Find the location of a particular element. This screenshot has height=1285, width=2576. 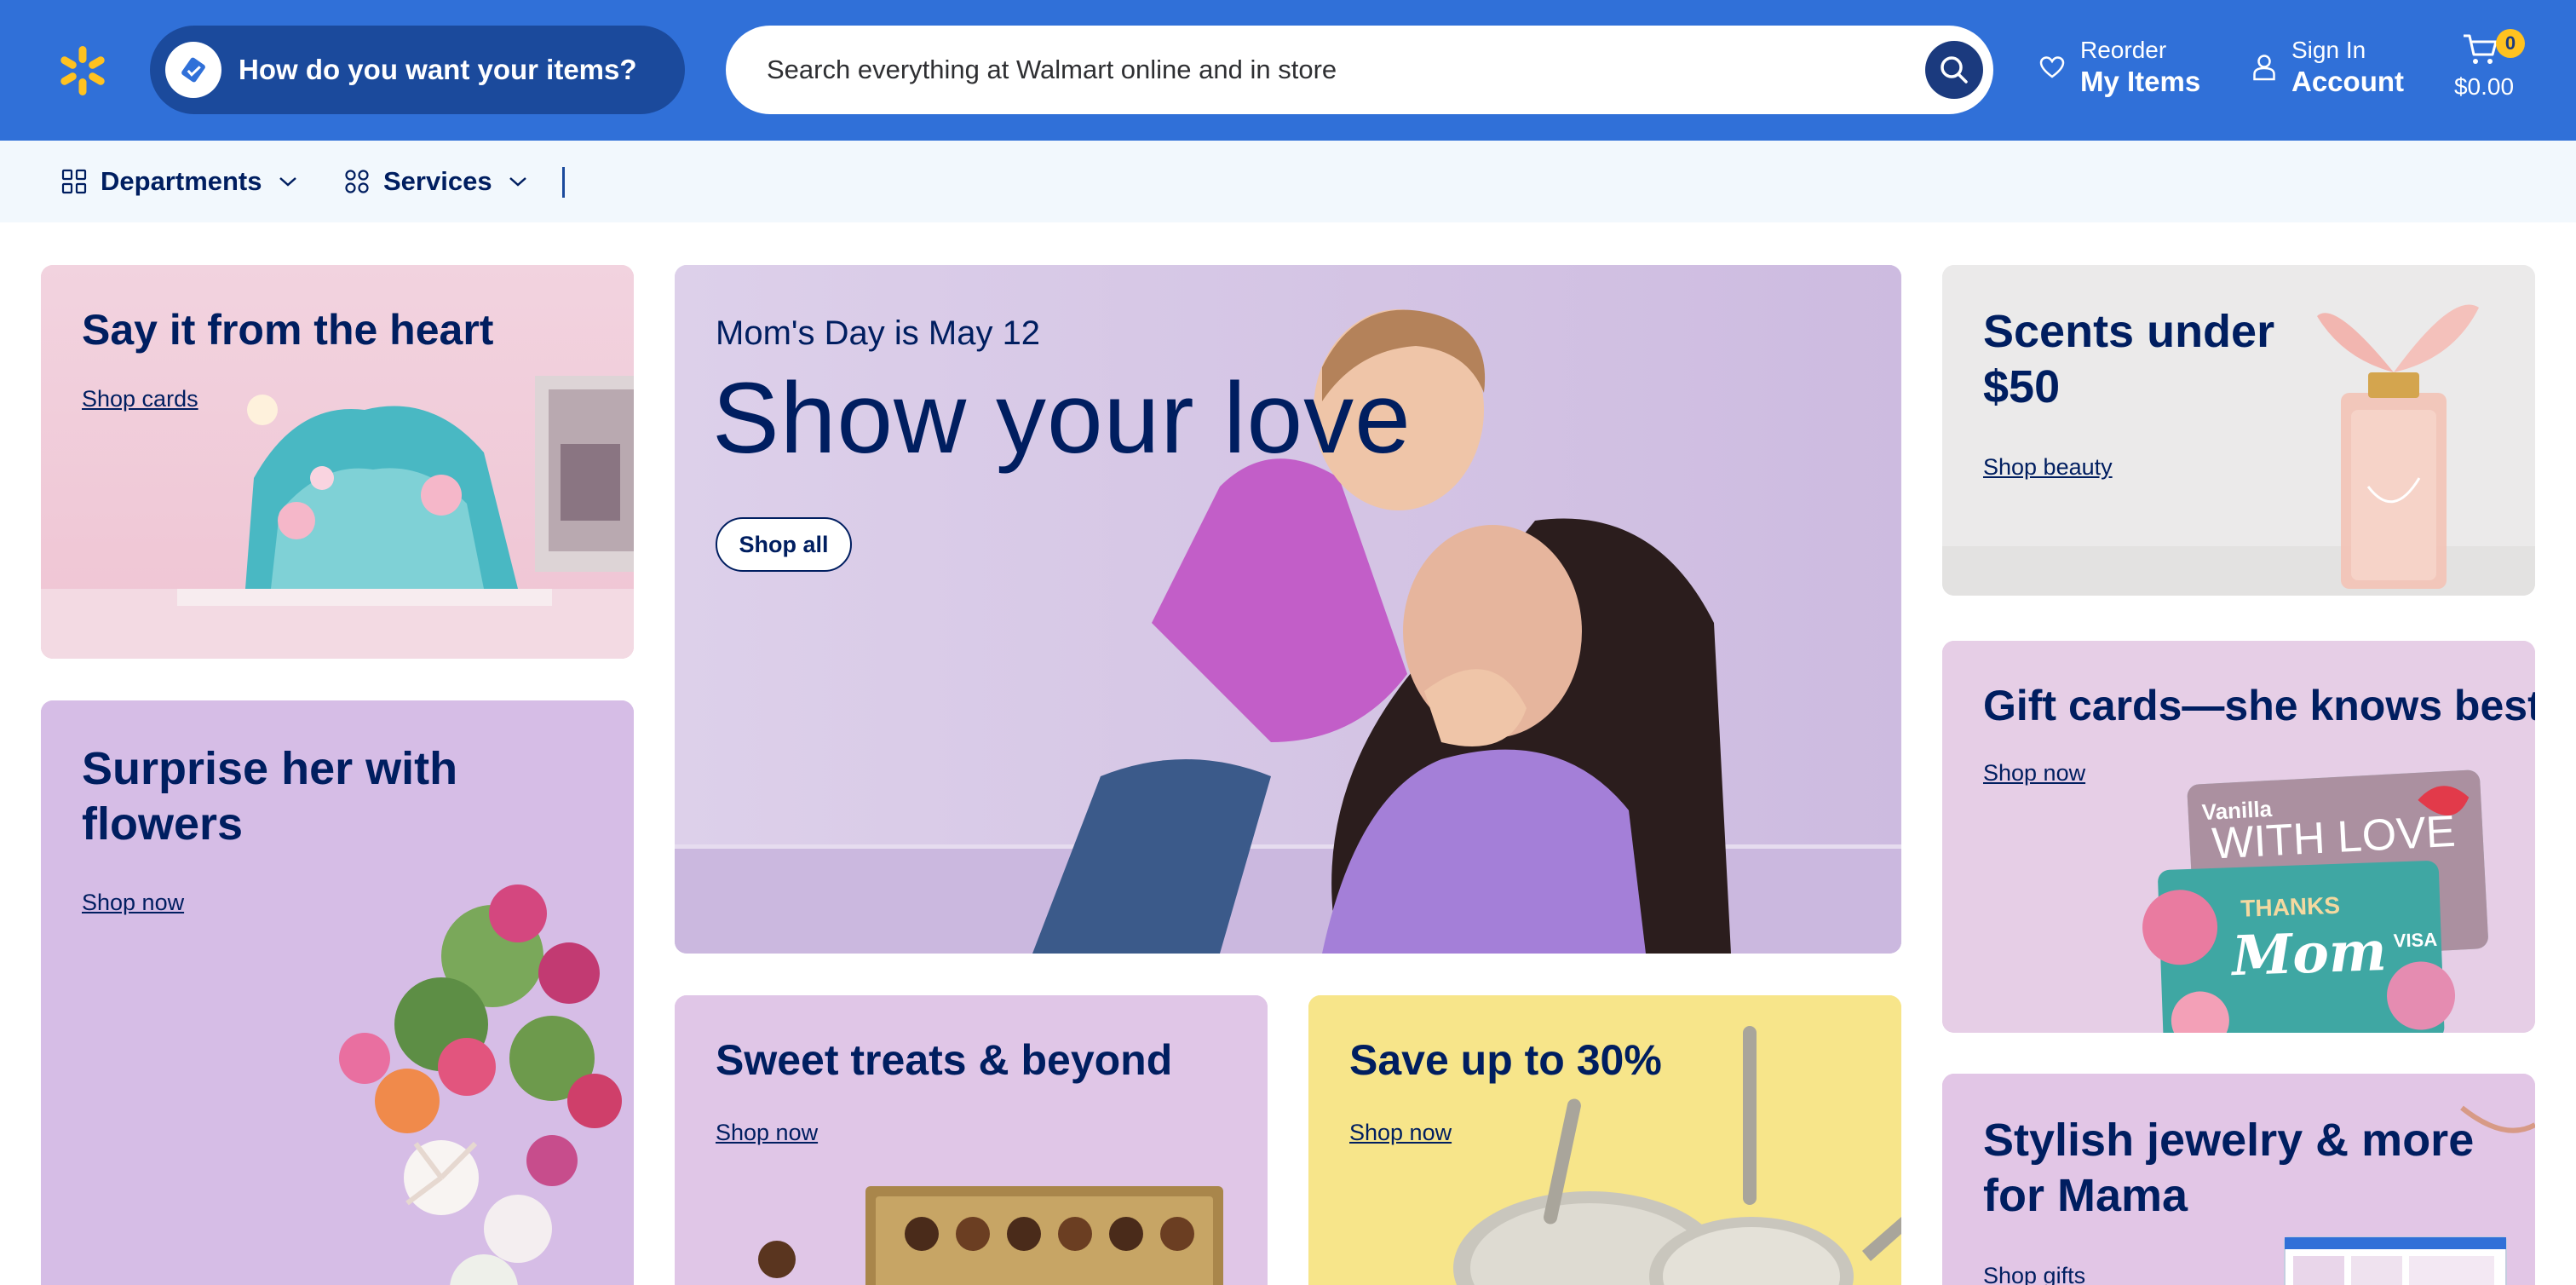

account-link: Sign In Account is located at coordinates (2328, 68).